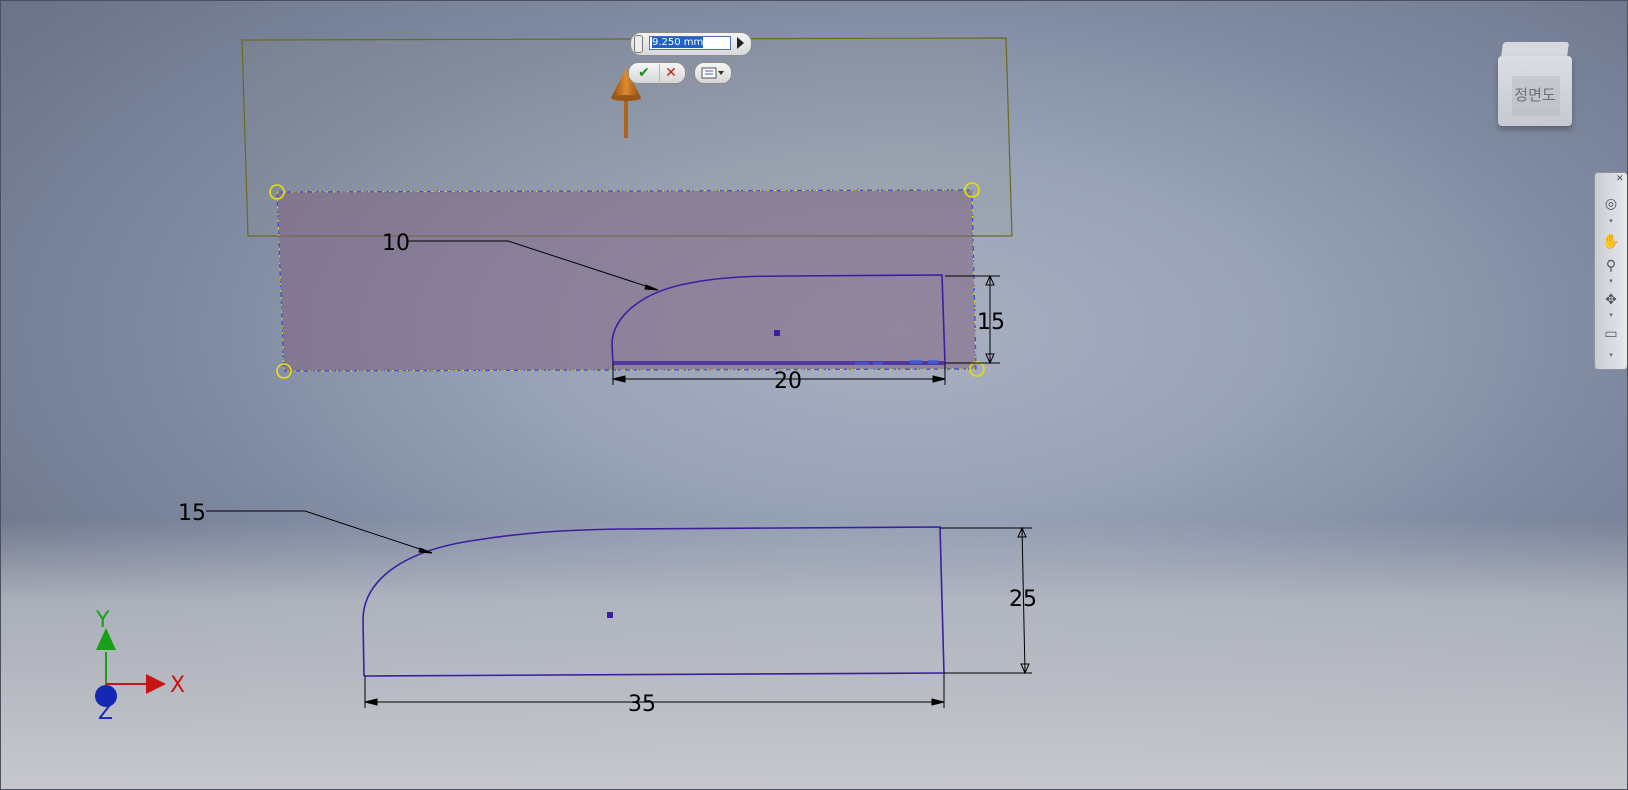  What do you see at coordinates (177, 685) in the screenshot?
I see `x-axis-label: X` at bounding box center [177, 685].